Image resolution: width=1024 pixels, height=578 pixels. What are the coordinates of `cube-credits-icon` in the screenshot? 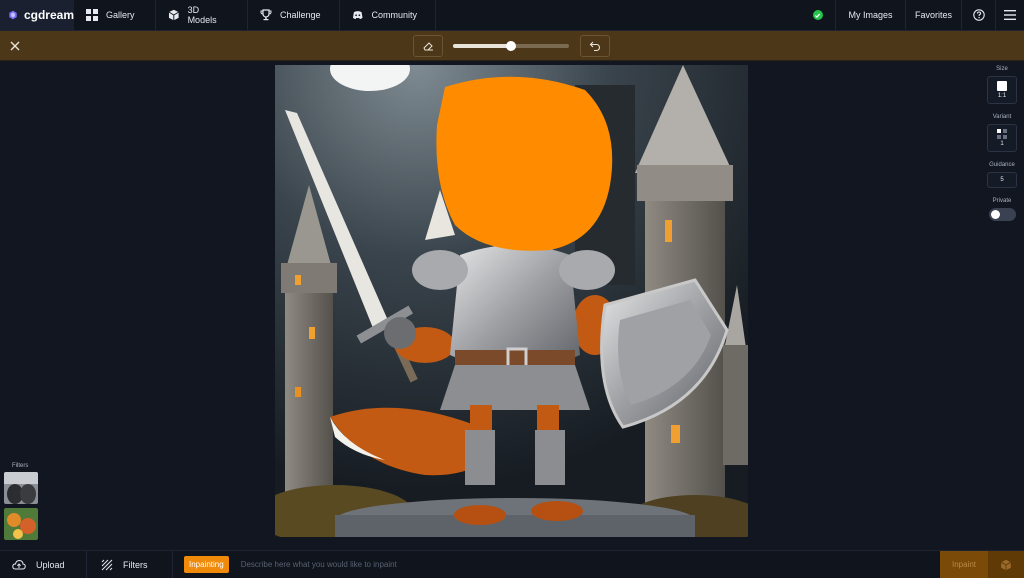 It's located at (1006, 564).